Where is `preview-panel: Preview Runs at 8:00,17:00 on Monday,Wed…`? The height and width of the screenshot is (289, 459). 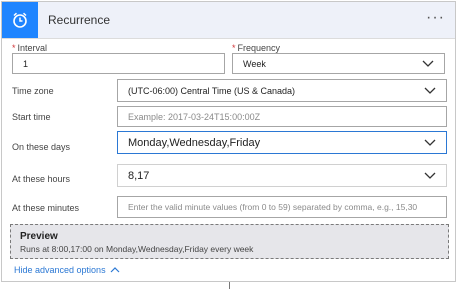
preview-panel: Preview Runs at 8:00,17:00 on Monday,Wed… is located at coordinates (229, 241).